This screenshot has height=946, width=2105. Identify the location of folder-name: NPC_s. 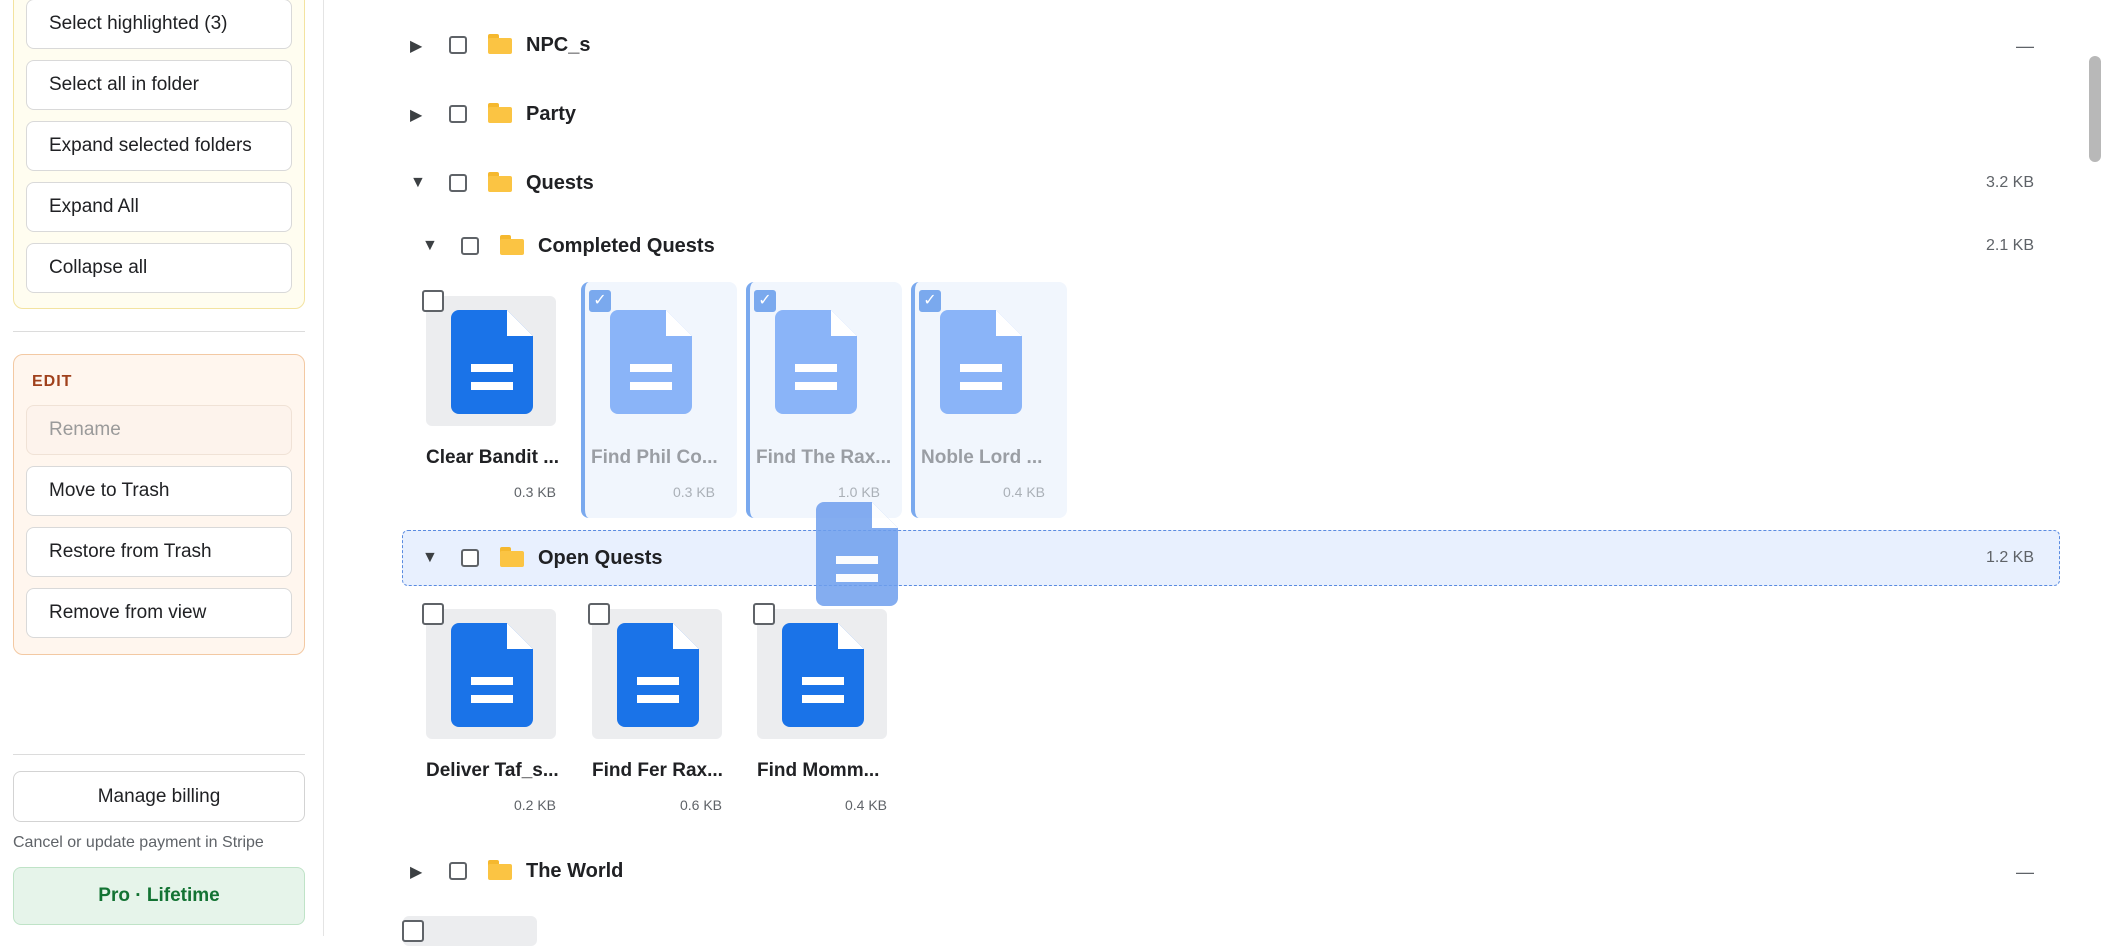
(558, 45).